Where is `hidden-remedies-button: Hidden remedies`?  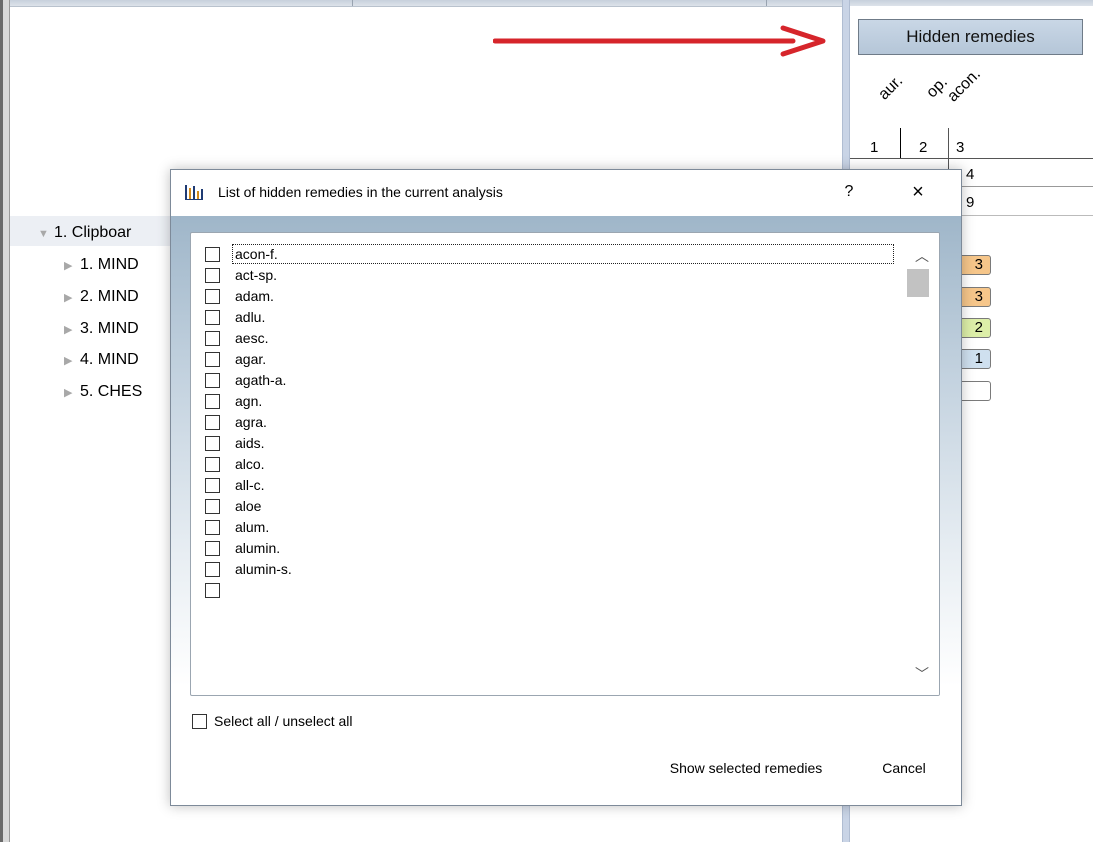 hidden-remedies-button: Hidden remedies is located at coordinates (970, 37).